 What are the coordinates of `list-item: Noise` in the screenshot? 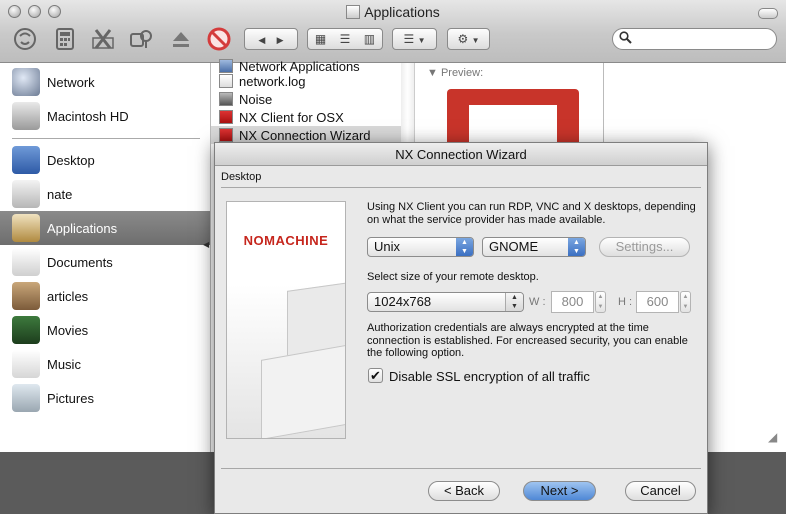 It's located at (306, 99).